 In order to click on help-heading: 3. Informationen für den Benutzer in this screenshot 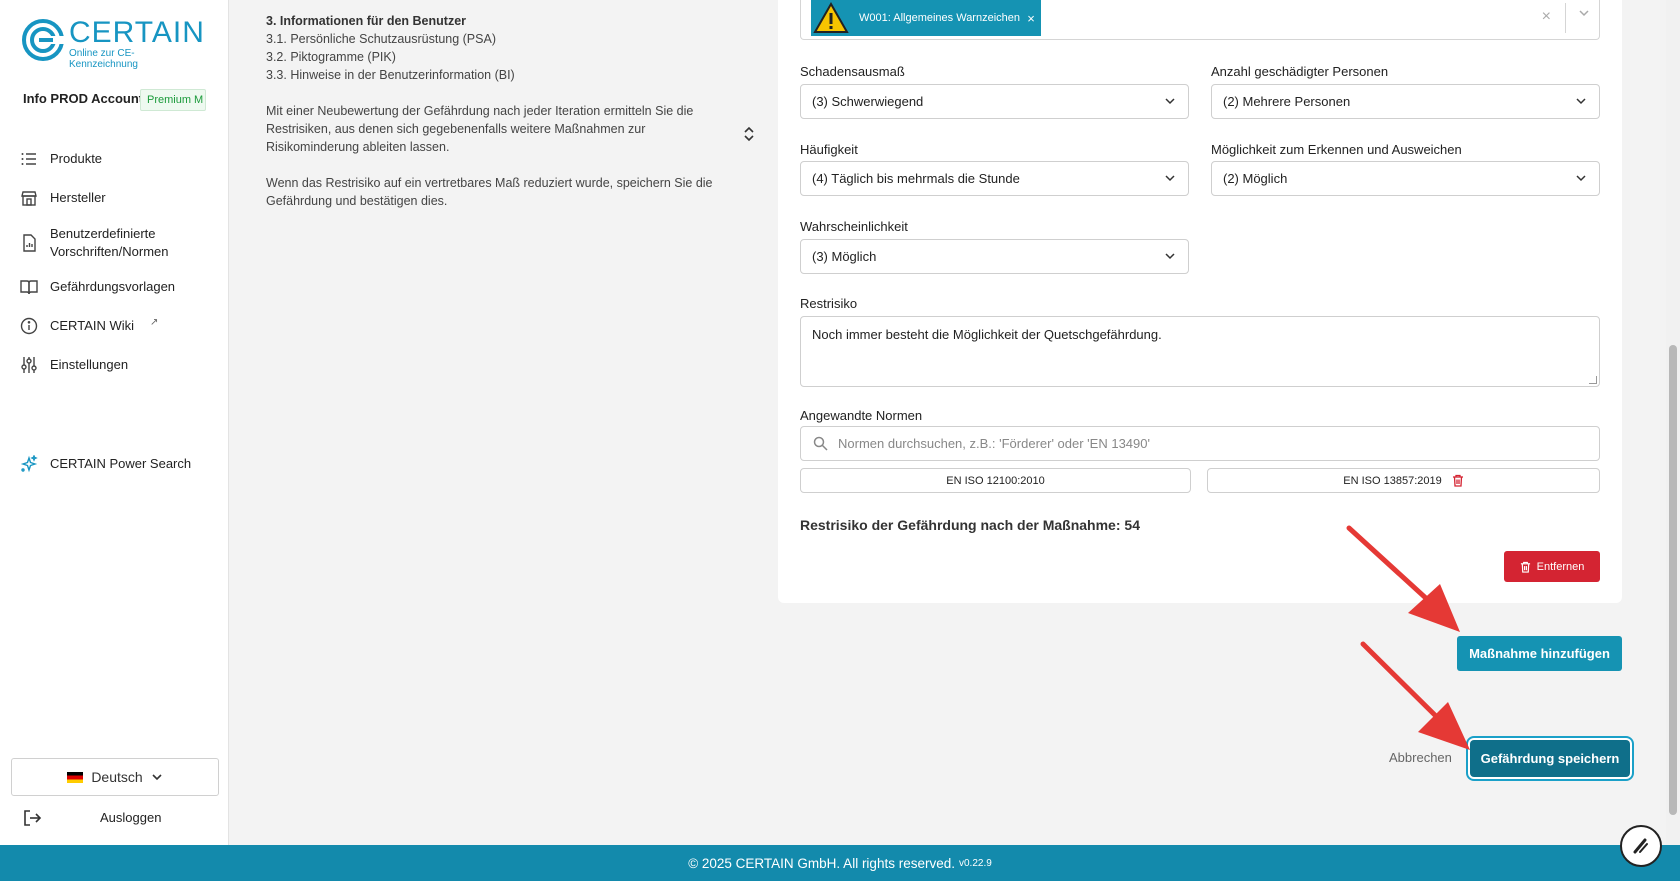, I will do `click(366, 21)`.